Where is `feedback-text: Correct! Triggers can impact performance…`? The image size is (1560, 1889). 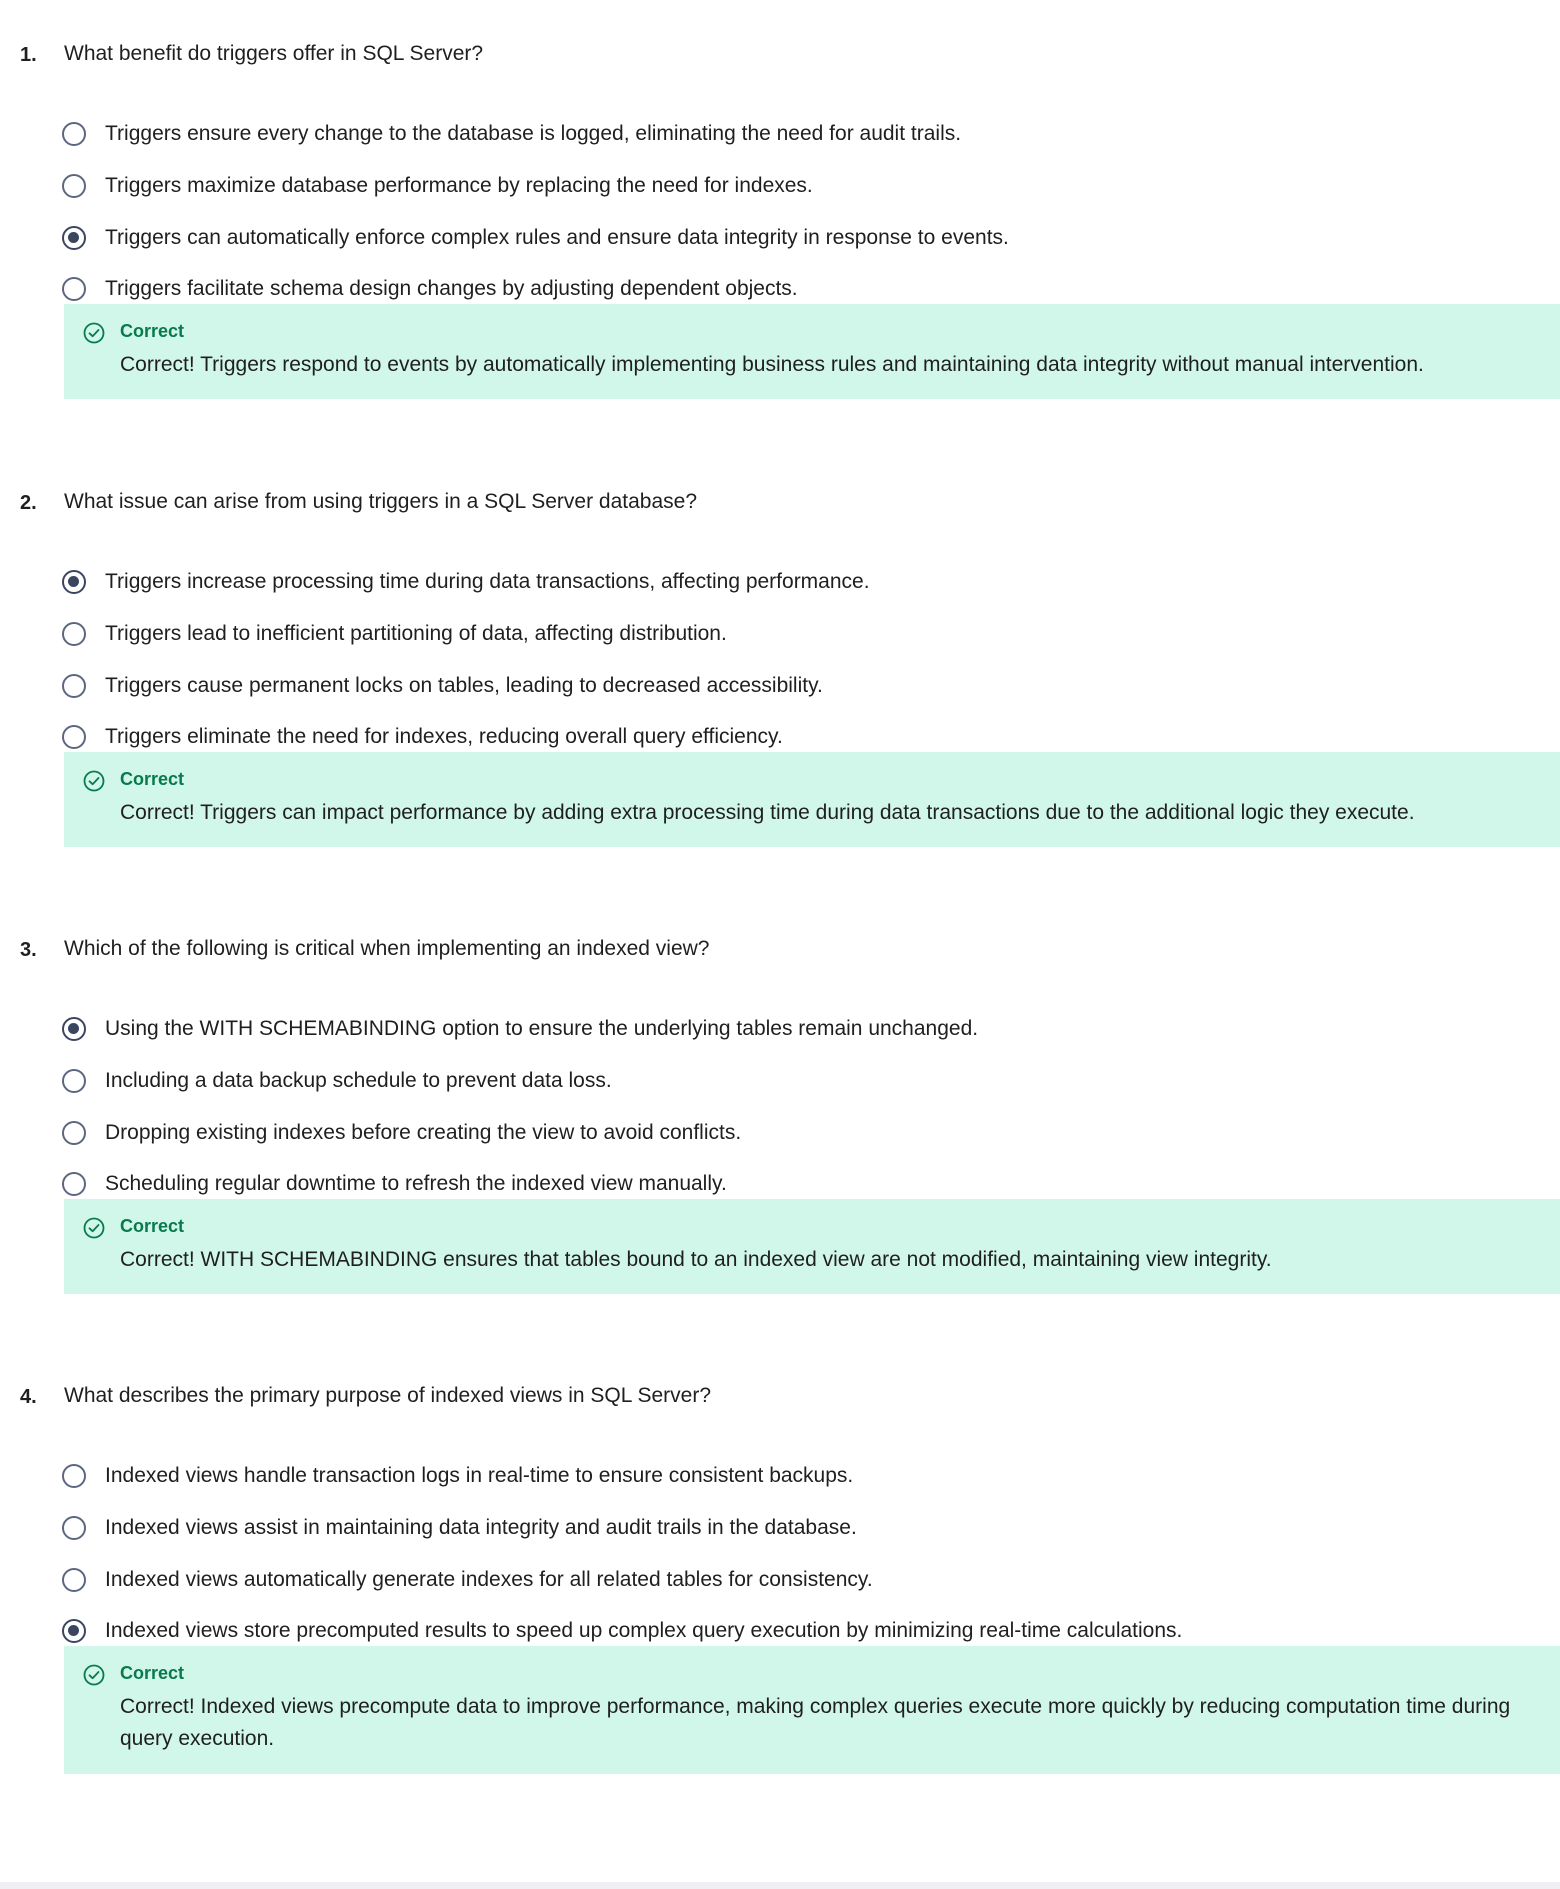 feedback-text: Correct! Triggers can impact performance… is located at coordinates (767, 812).